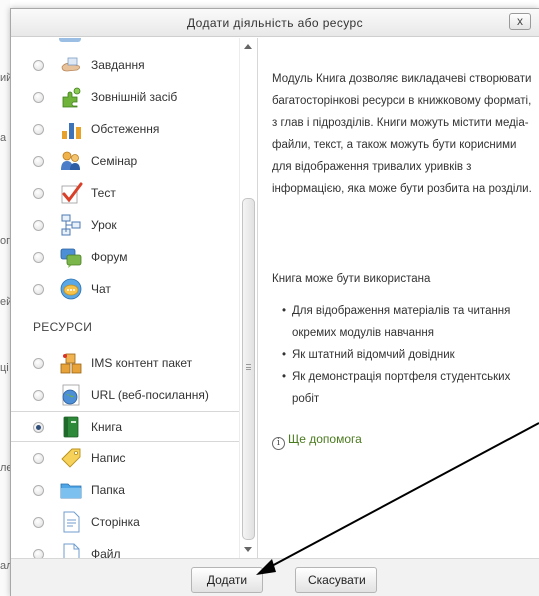 The height and width of the screenshot is (596, 539). Describe the element at coordinates (5, 241) in the screenshot. I see `background-text-fragment: ог` at that location.